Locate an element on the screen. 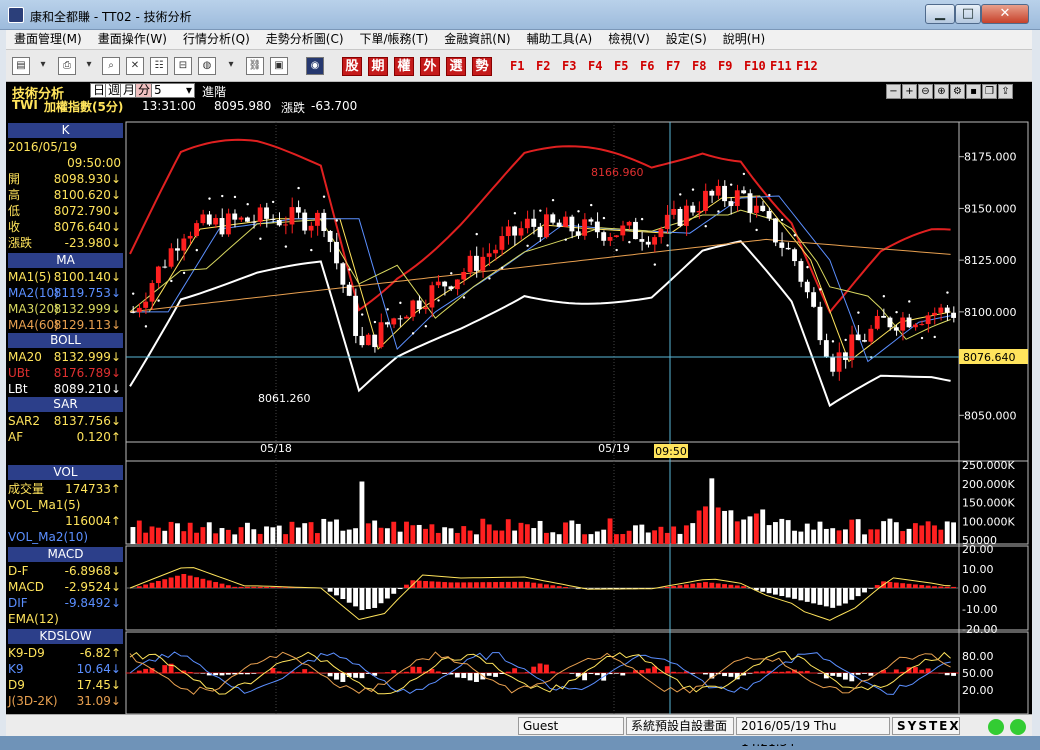  kd-tick-label: 20.00 is located at coordinates (978, 690).